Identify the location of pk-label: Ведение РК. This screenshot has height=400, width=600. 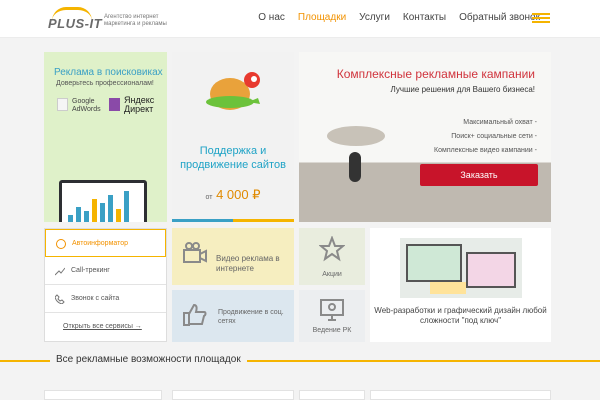
(332, 330).